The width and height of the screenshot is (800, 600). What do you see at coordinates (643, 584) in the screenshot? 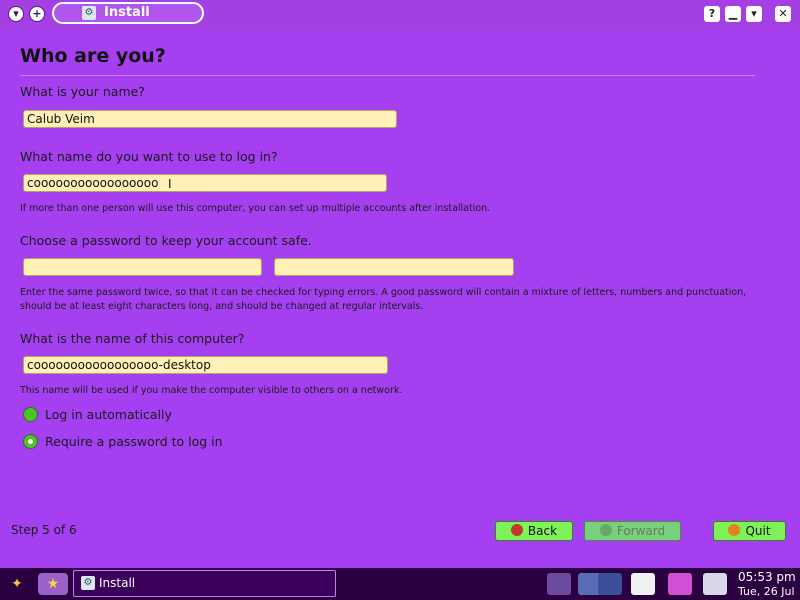
I see `clipboard-icon` at bounding box center [643, 584].